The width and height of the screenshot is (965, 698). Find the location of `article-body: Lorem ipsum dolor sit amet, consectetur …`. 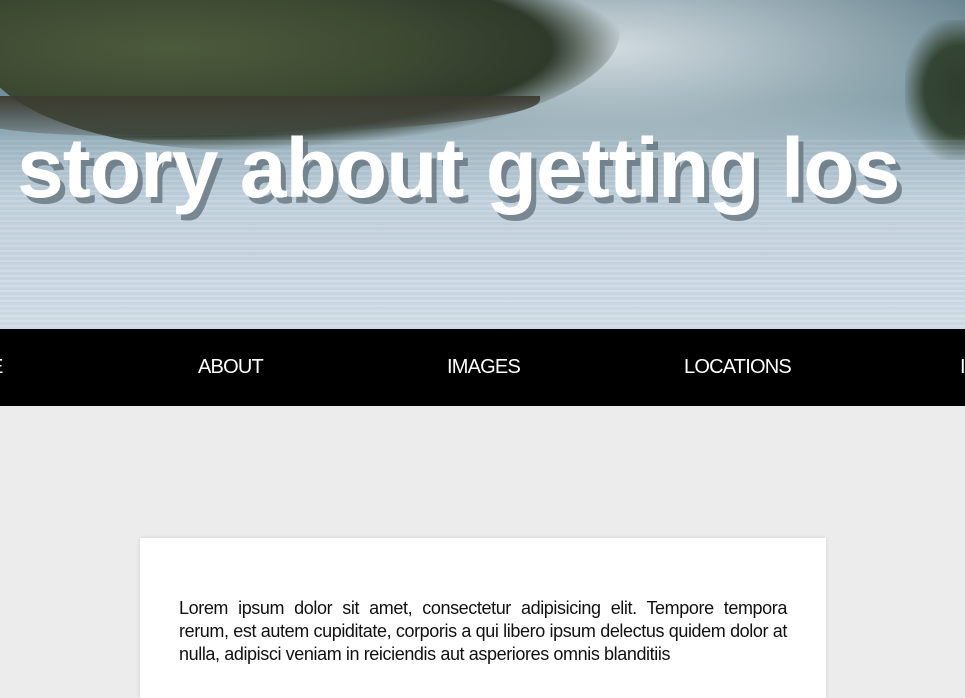

article-body: Lorem ipsum dolor sit amet, consectetur … is located at coordinates (483, 631).